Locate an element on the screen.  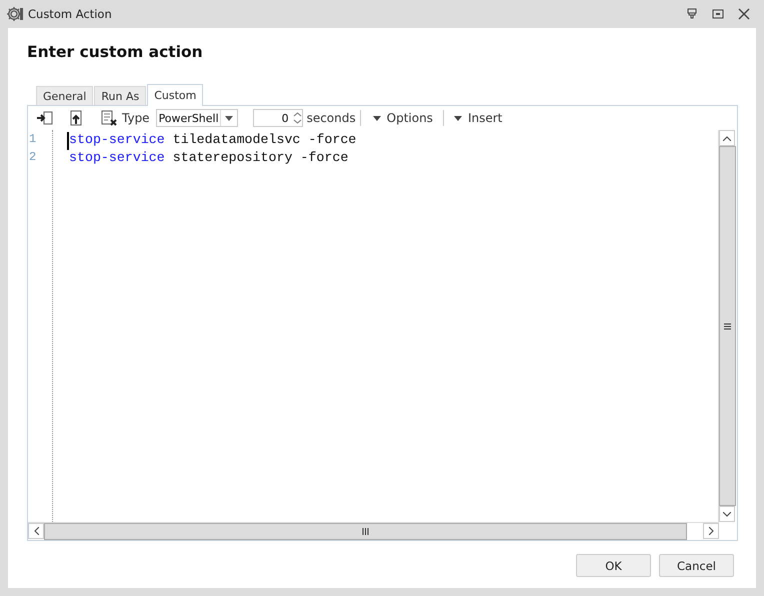
code-line: stop-service staterepository -force is located at coordinates (208, 158).